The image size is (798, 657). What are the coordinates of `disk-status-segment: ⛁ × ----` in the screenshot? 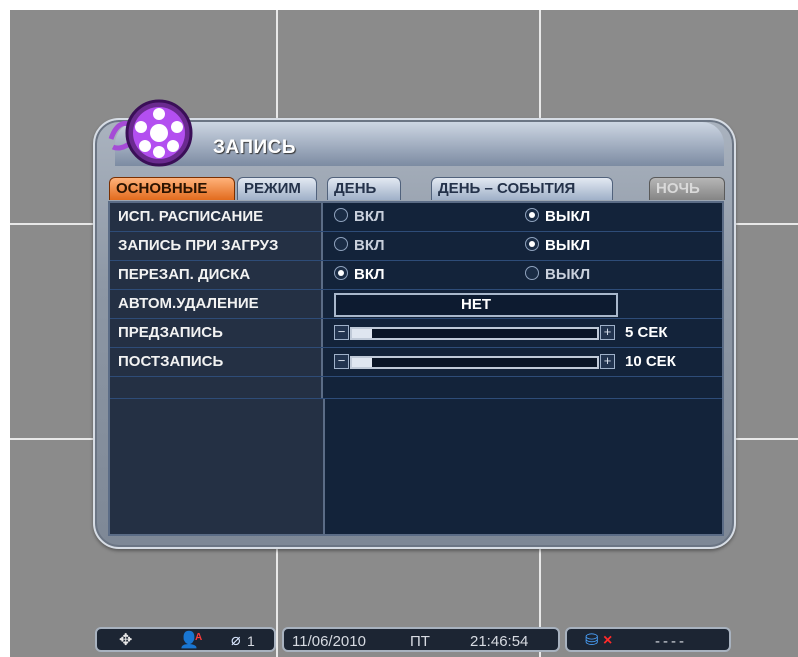 It's located at (648, 639).